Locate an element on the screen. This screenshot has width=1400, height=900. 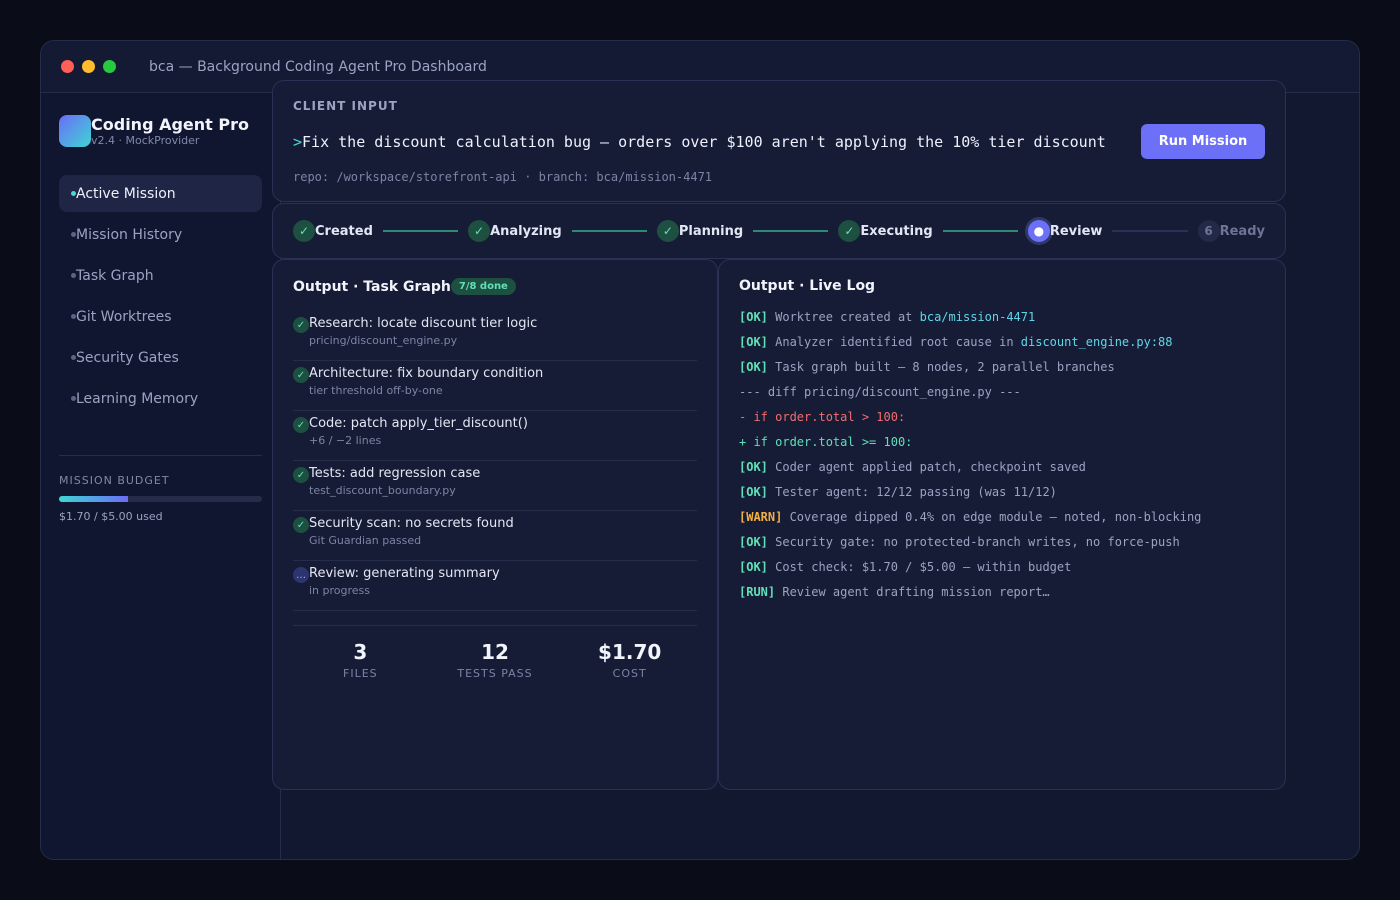
budget-label: MISSION BUDGET is located at coordinates (114, 480).